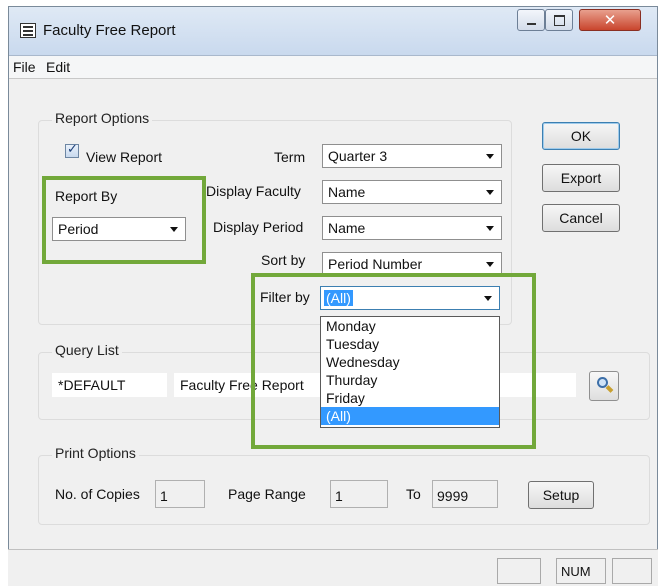 This screenshot has width=663, height=588. What do you see at coordinates (347, 192) in the screenshot?
I see `display-faculty-value: Name` at bounding box center [347, 192].